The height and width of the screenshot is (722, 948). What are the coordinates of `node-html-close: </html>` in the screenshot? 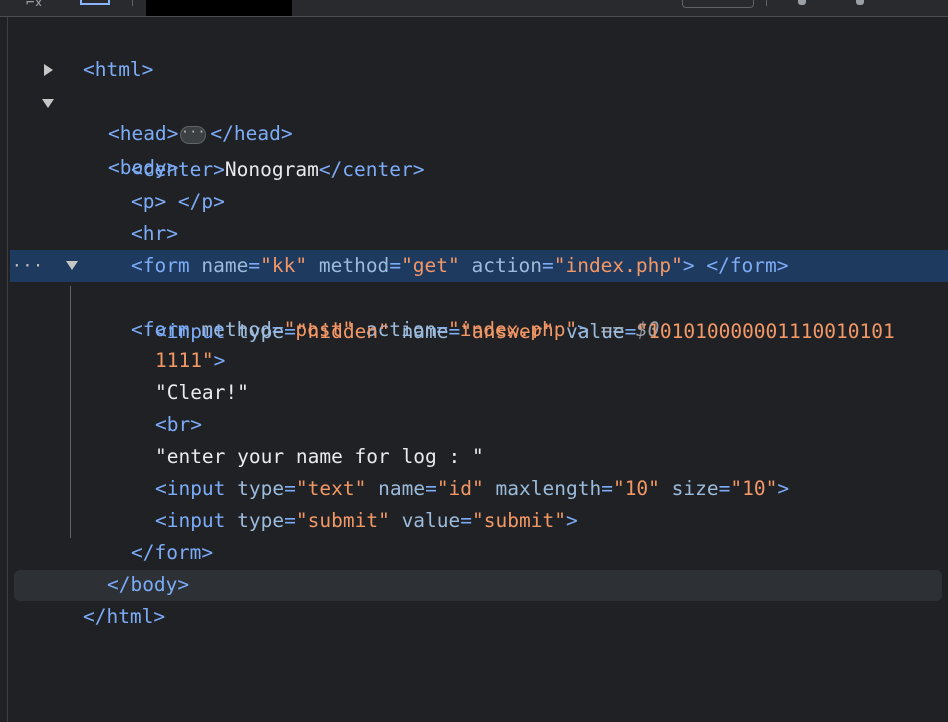 It's located at (100, 598).